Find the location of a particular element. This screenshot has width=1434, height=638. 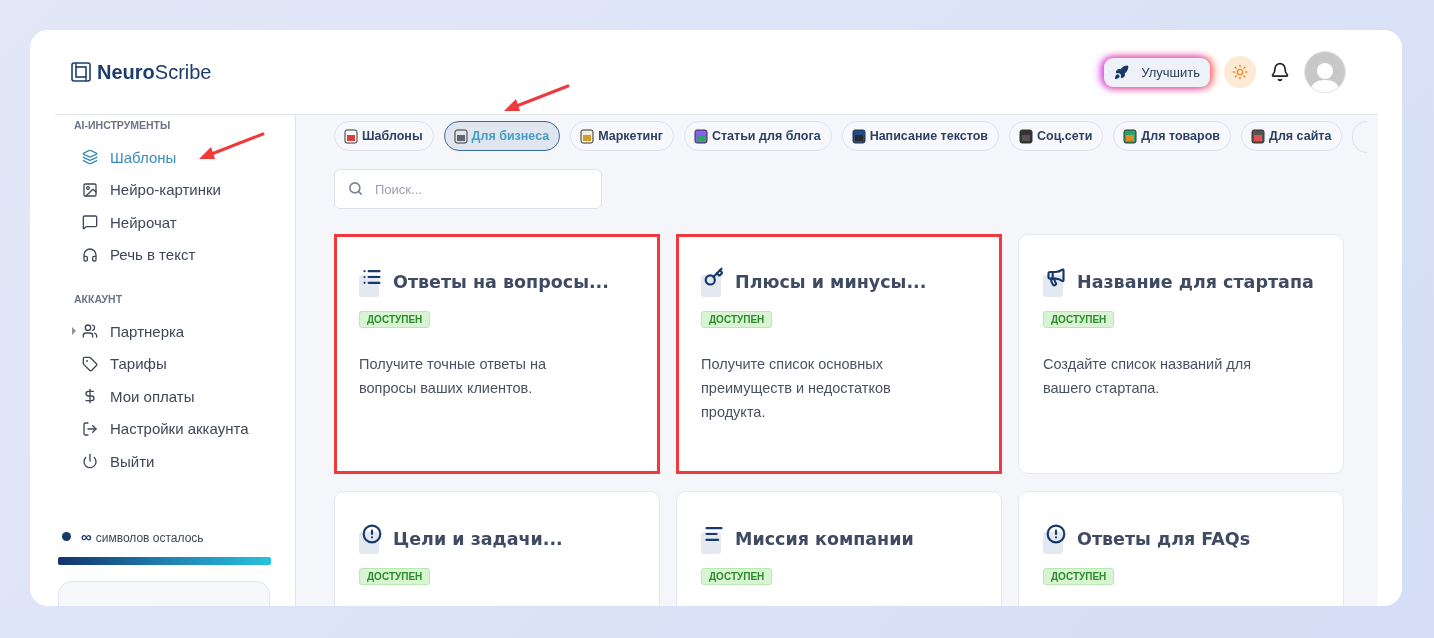

nav-item: Настройки аккаунта is located at coordinates (175, 428).